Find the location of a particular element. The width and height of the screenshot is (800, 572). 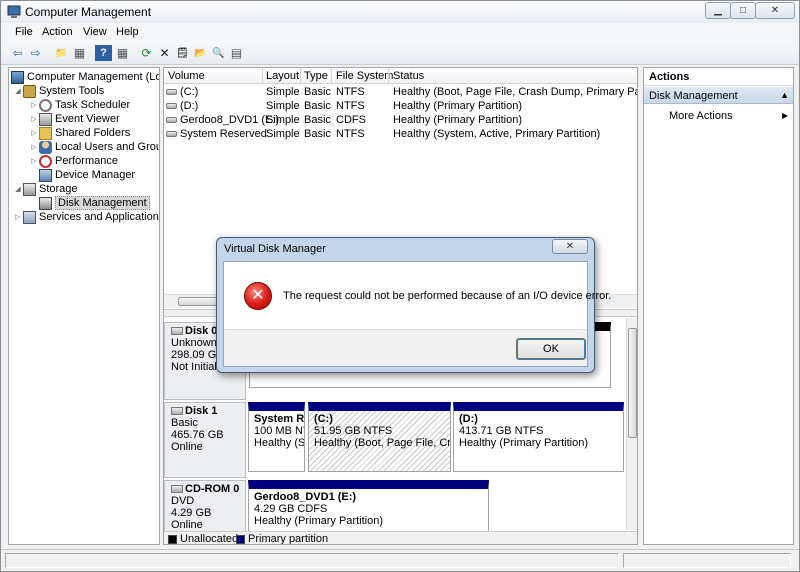

legend: Unallocated Primary partition is located at coordinates (400, 538).